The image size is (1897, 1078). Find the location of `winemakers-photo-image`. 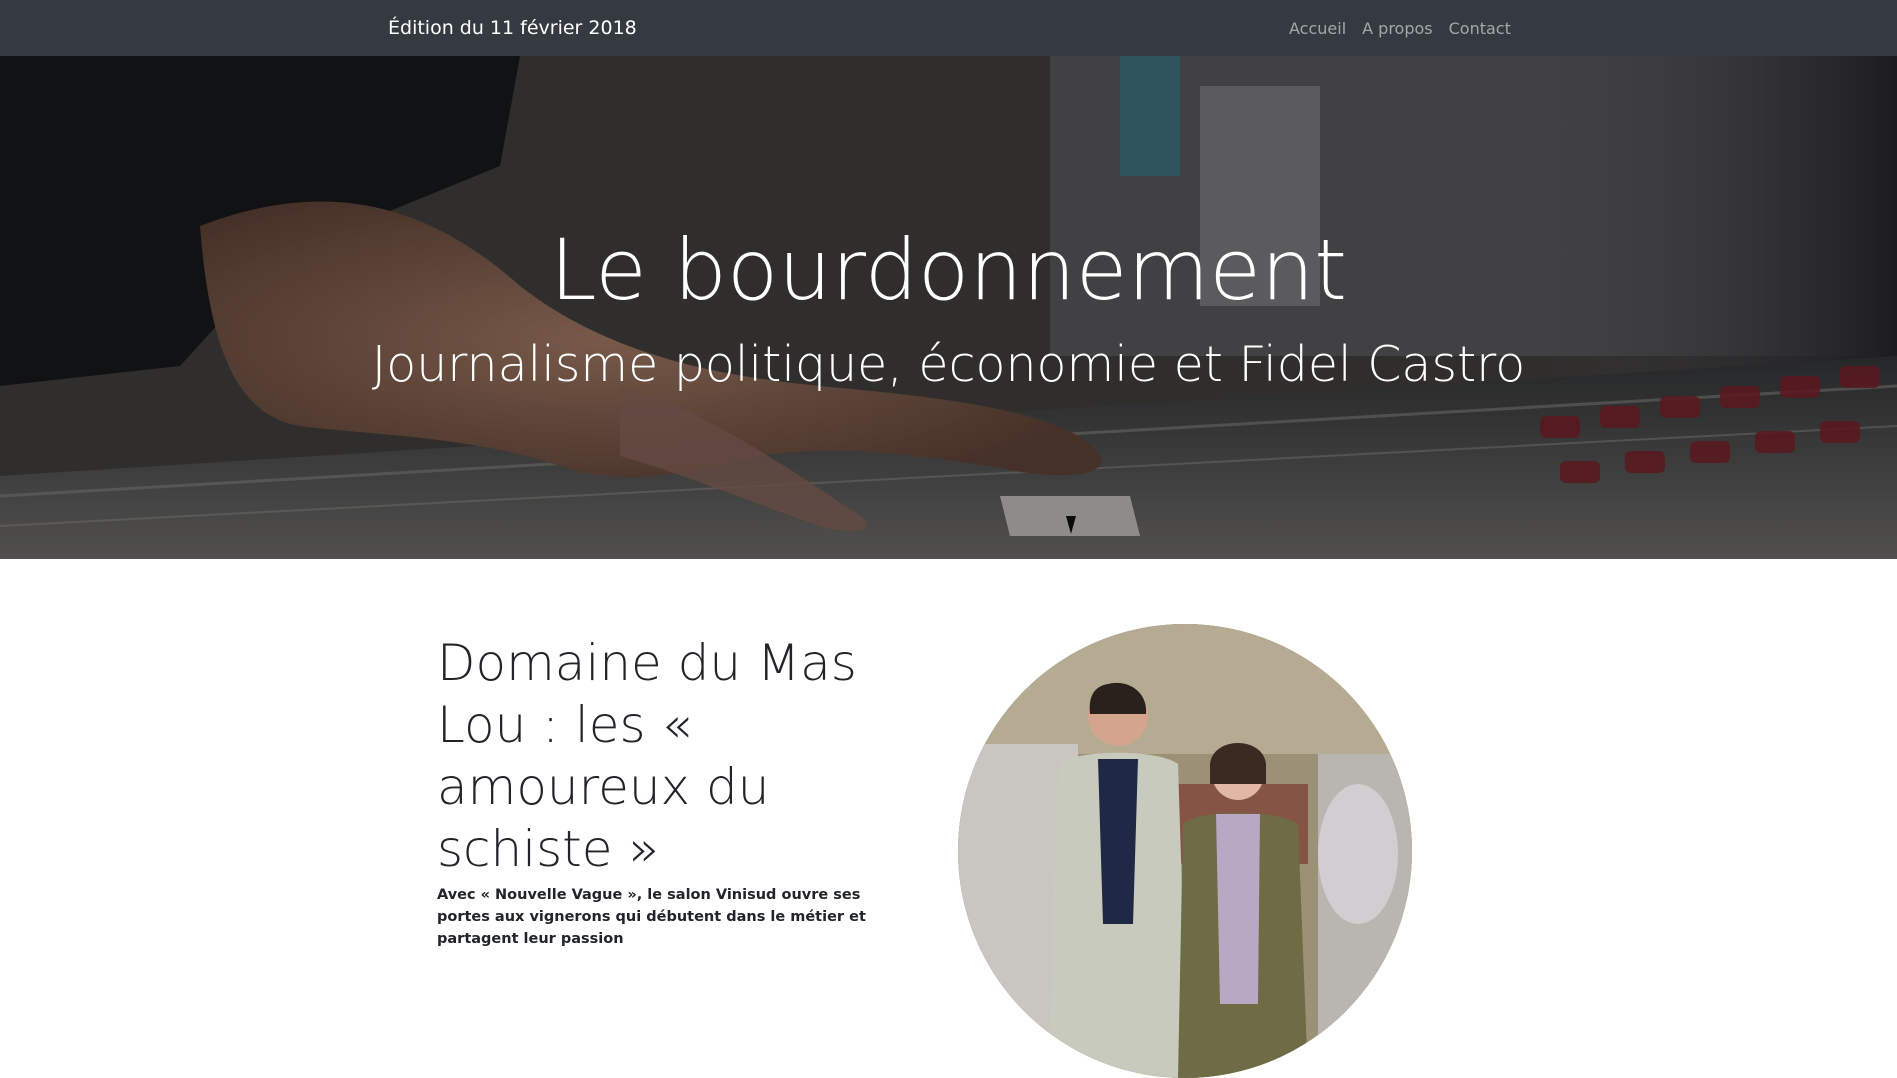

winemakers-photo-image is located at coordinates (1185, 851).